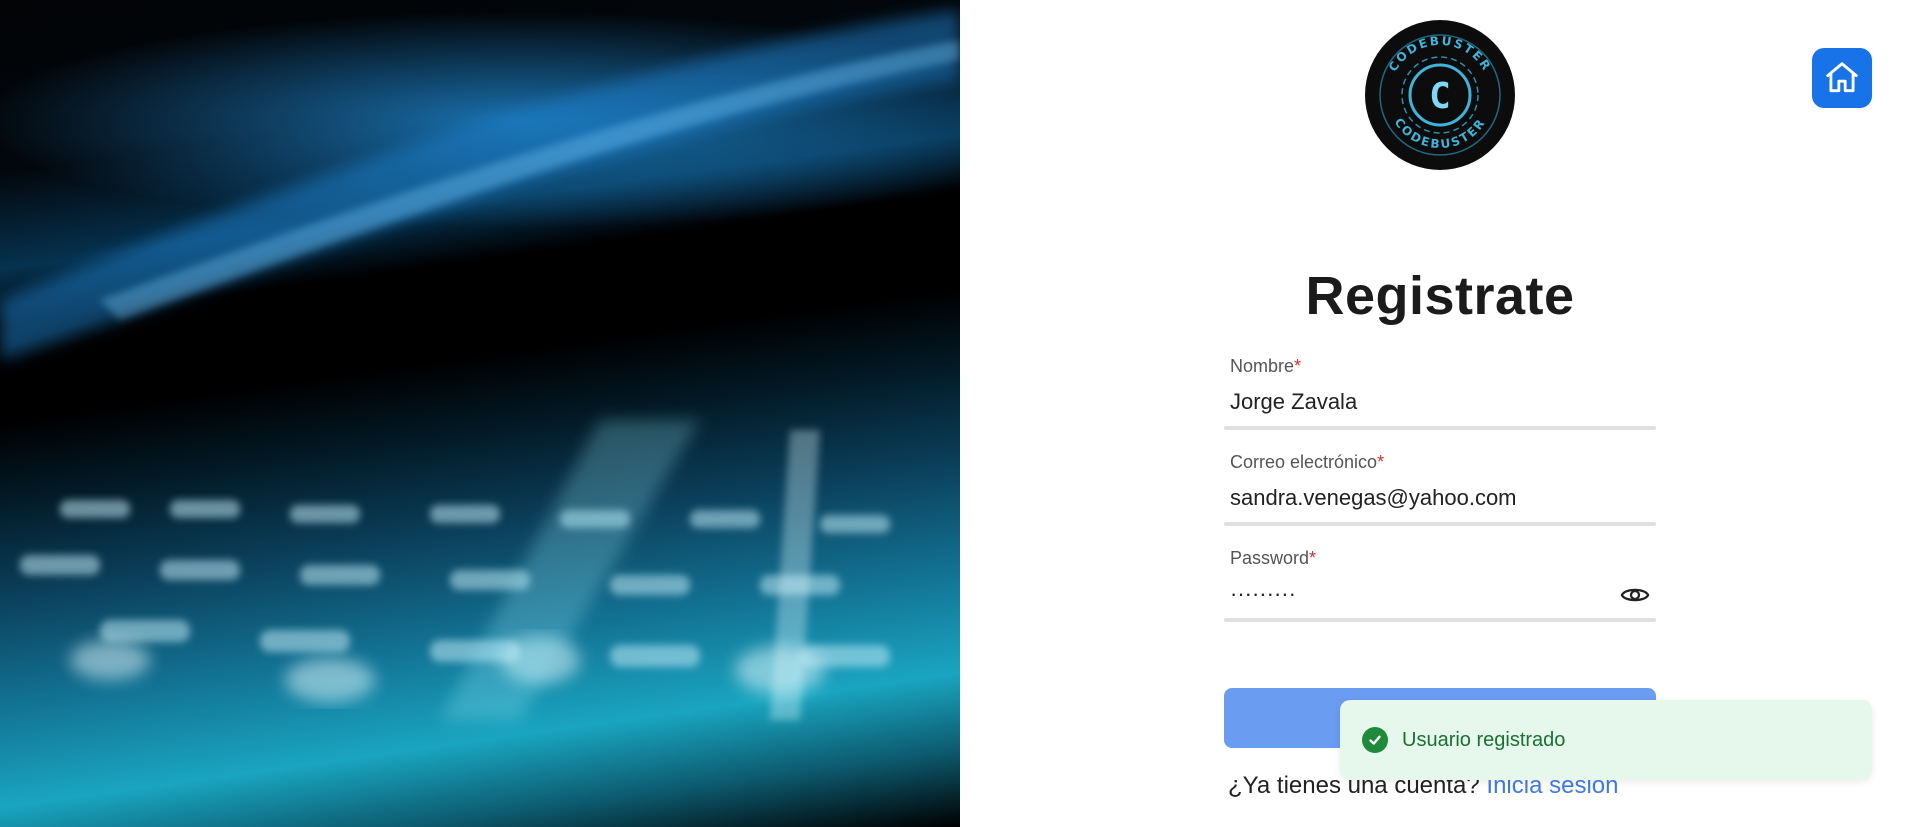 This screenshot has height=827, width=1920. Describe the element at coordinates (1440, 524) in the screenshot. I see `email-underline` at that location.